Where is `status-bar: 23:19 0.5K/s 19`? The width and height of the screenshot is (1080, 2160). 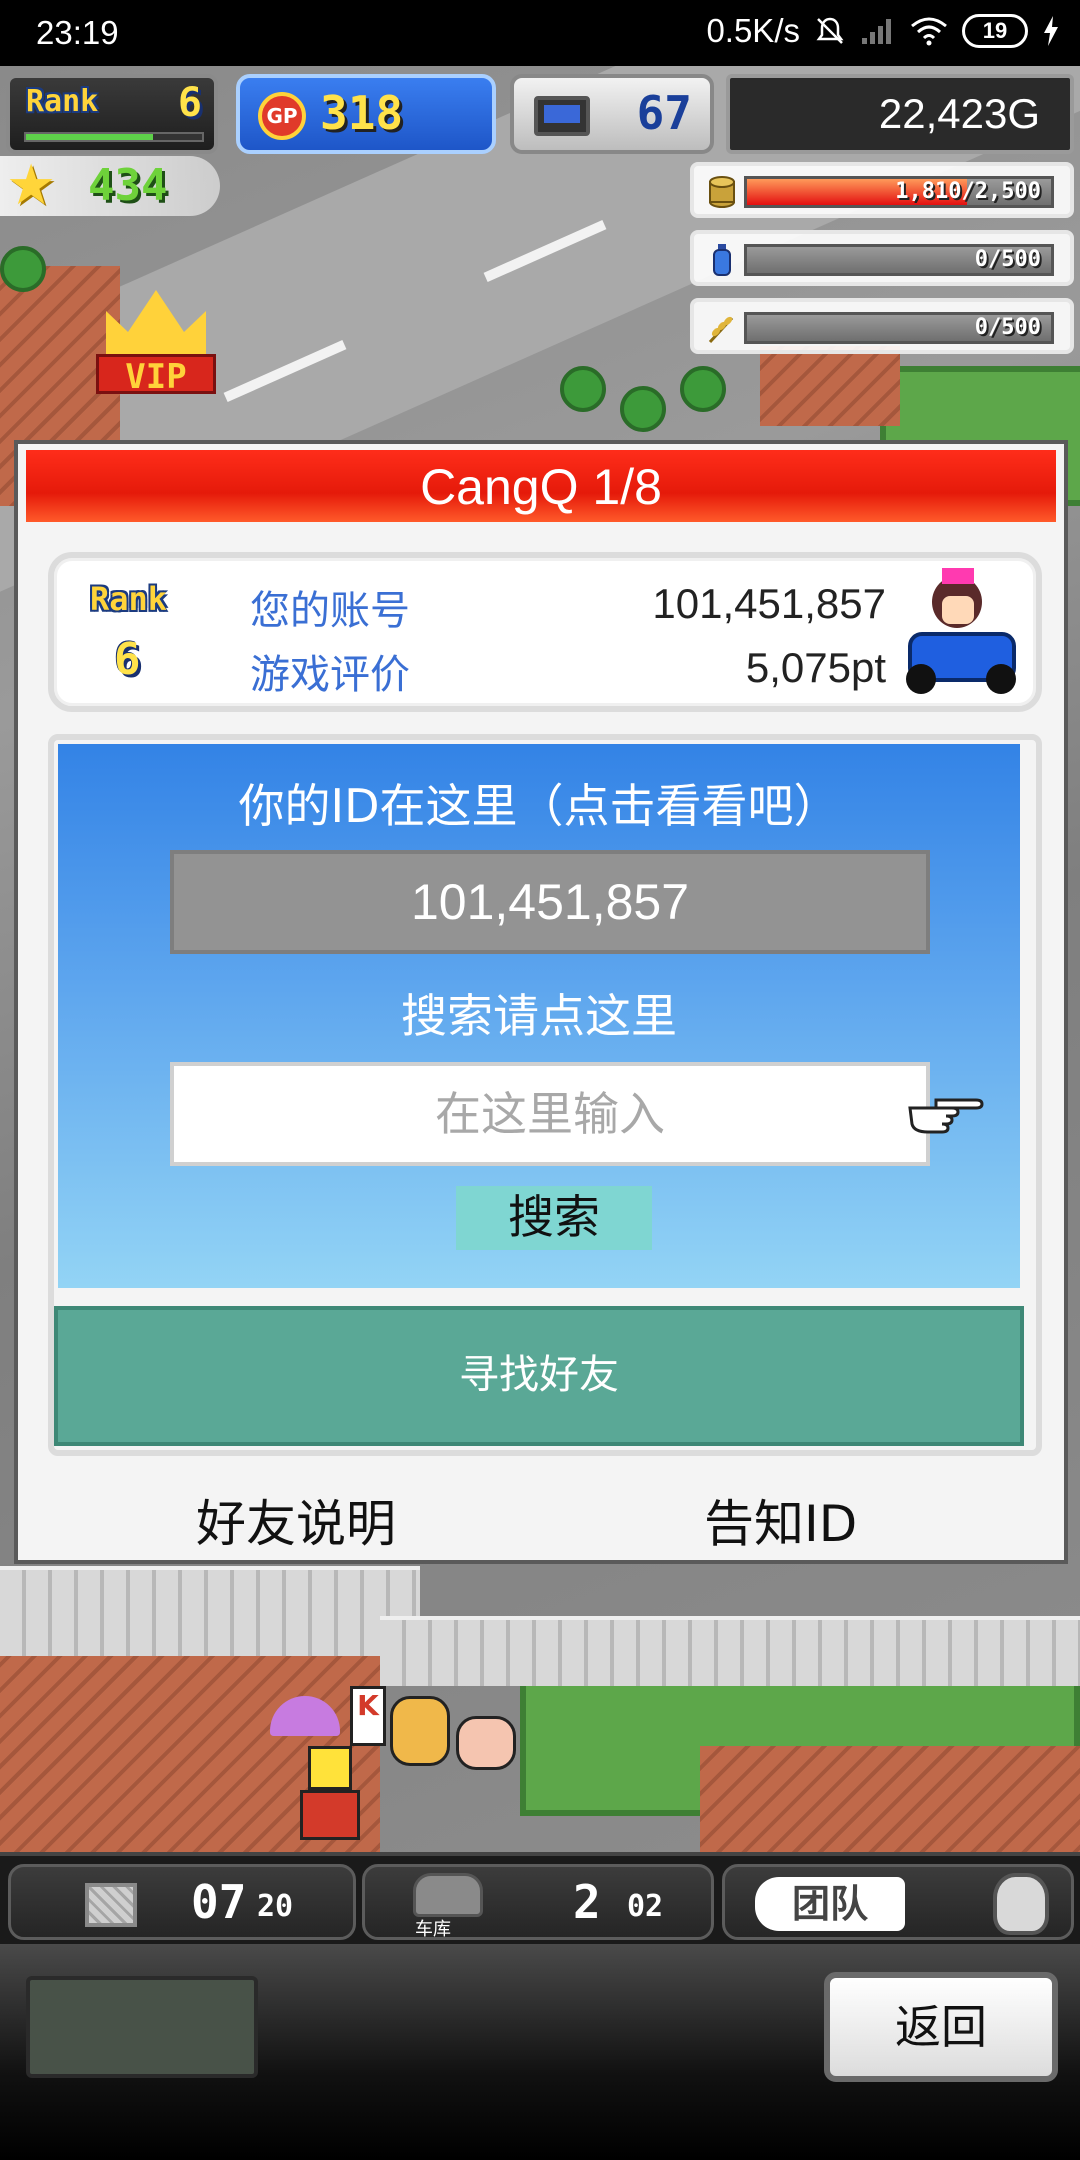
status-bar: 23:19 0.5K/s 19 is located at coordinates (540, 33).